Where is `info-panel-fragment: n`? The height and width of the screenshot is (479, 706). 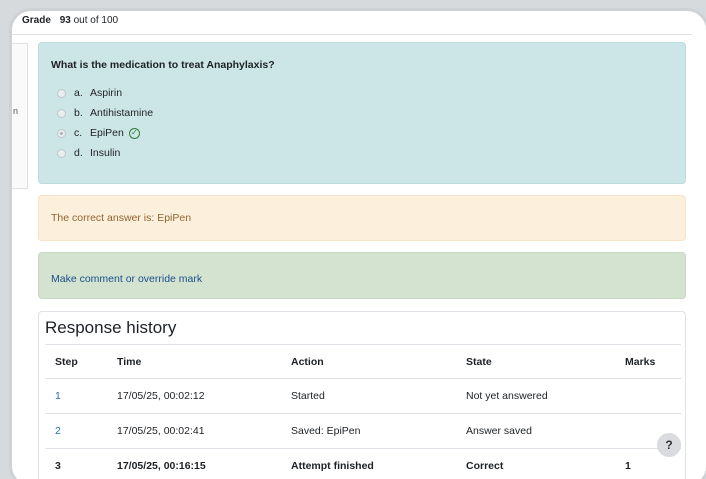
info-panel-fragment: n is located at coordinates (16, 111).